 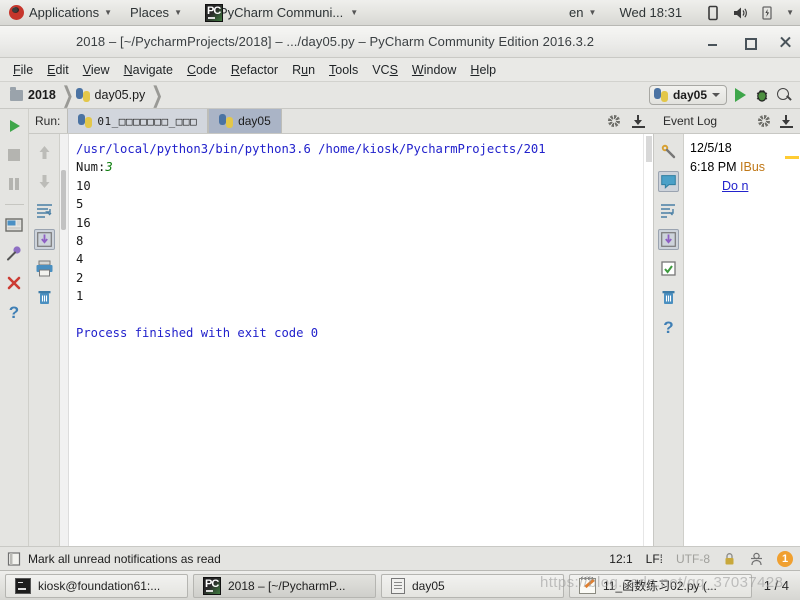 I want to click on mark-read-icon, so click(x=668, y=268).